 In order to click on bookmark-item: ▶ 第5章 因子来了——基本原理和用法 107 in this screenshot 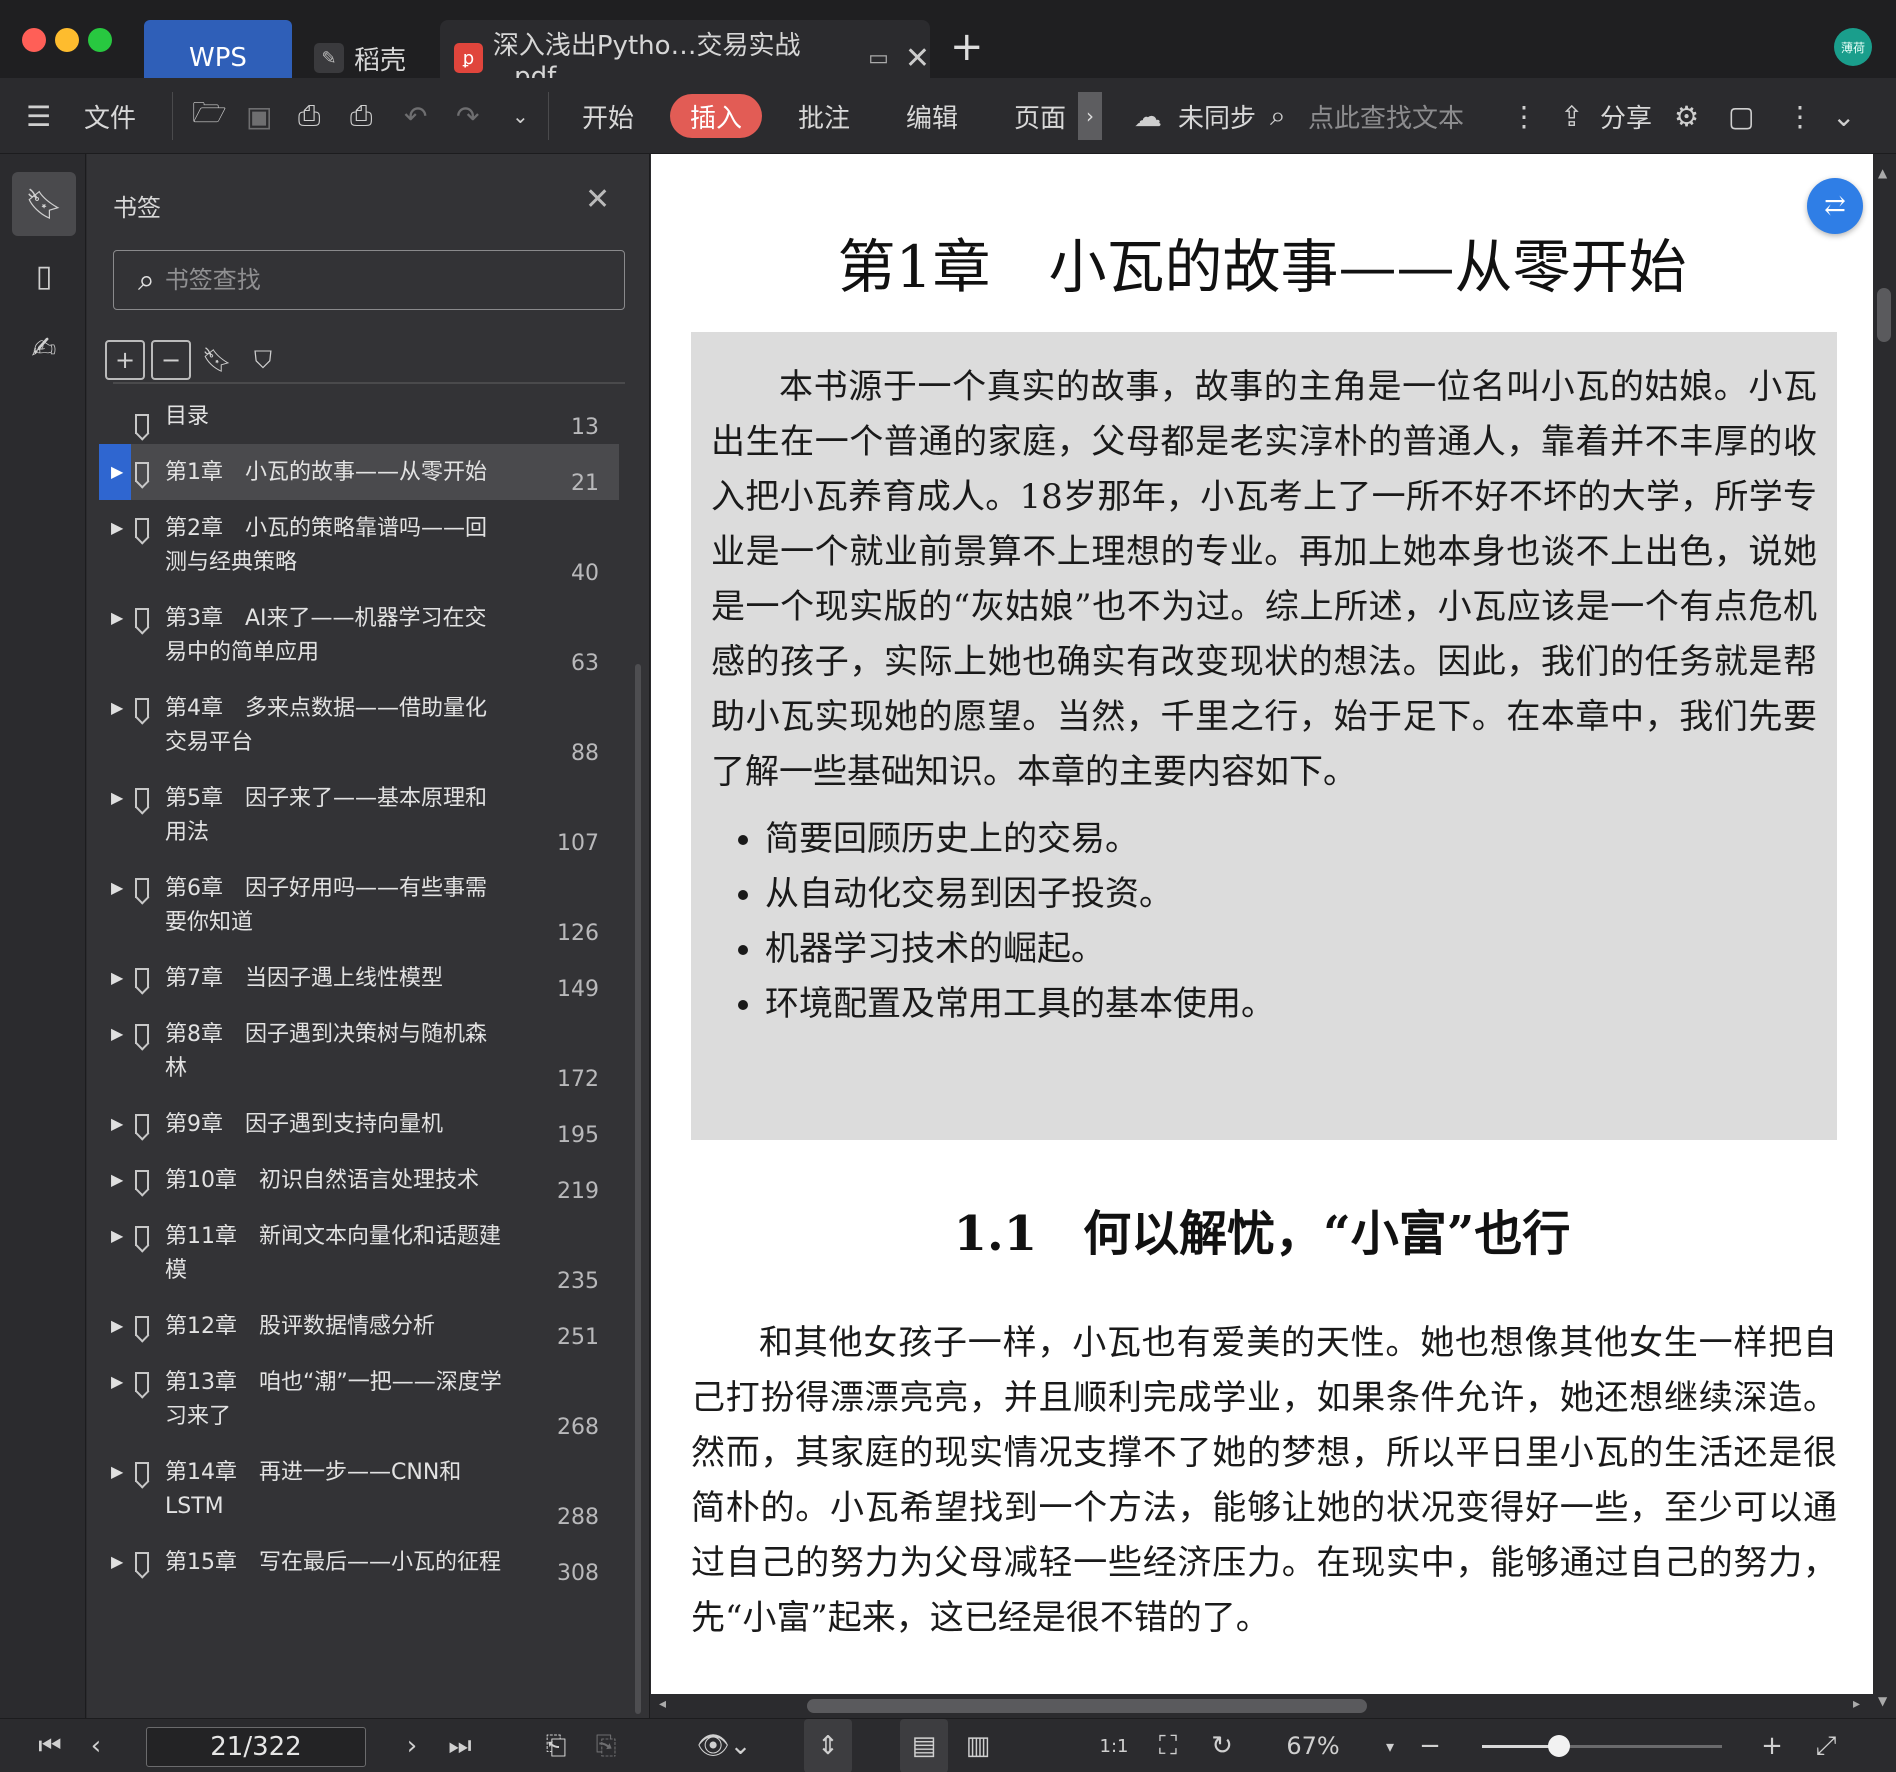, I will do `click(359, 815)`.